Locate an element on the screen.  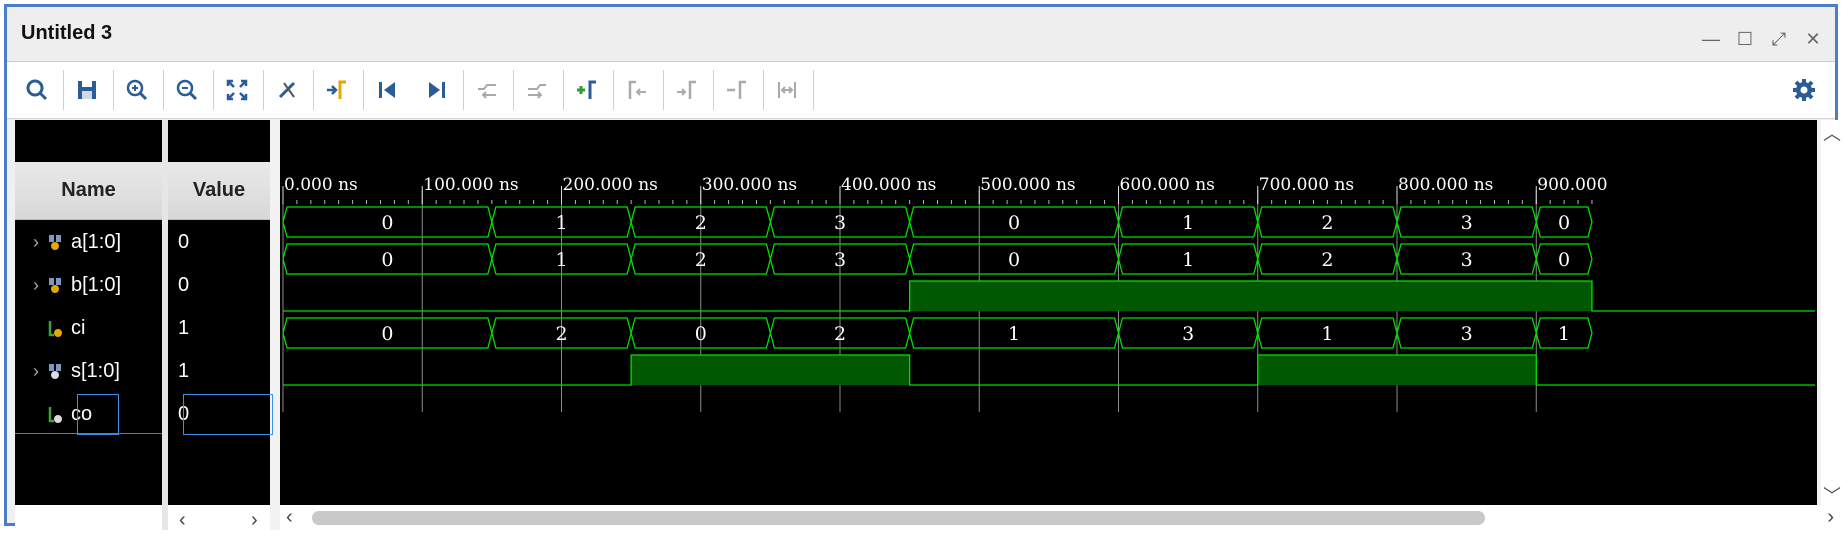
time-tick-label: 200.000 ns is located at coordinates (610, 185).